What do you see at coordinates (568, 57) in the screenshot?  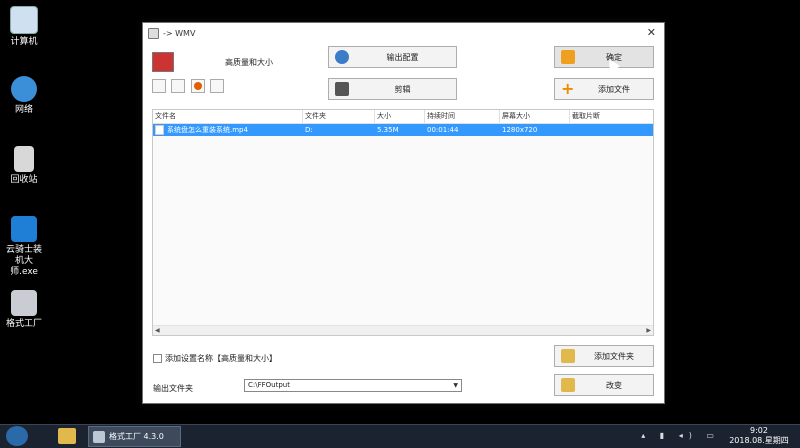 I see `arrow-right-icon` at bounding box center [568, 57].